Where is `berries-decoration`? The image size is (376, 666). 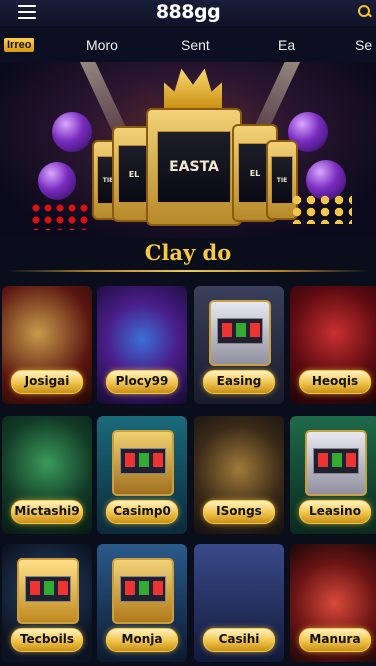 berries-decoration is located at coordinates (60, 216).